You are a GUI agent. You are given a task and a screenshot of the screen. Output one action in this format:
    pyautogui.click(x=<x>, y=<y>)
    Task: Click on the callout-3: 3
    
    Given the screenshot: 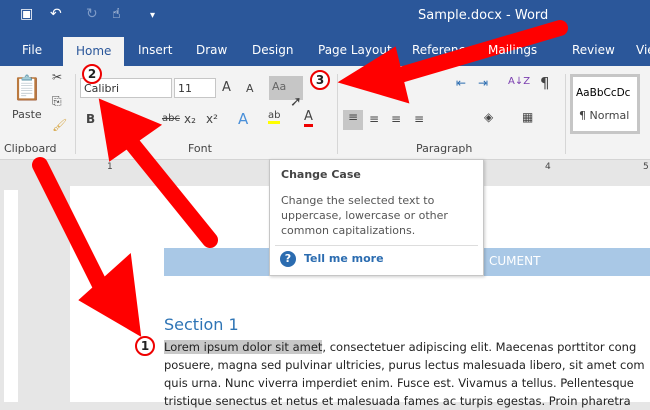 What is the action you would take?
    pyautogui.click(x=320, y=80)
    